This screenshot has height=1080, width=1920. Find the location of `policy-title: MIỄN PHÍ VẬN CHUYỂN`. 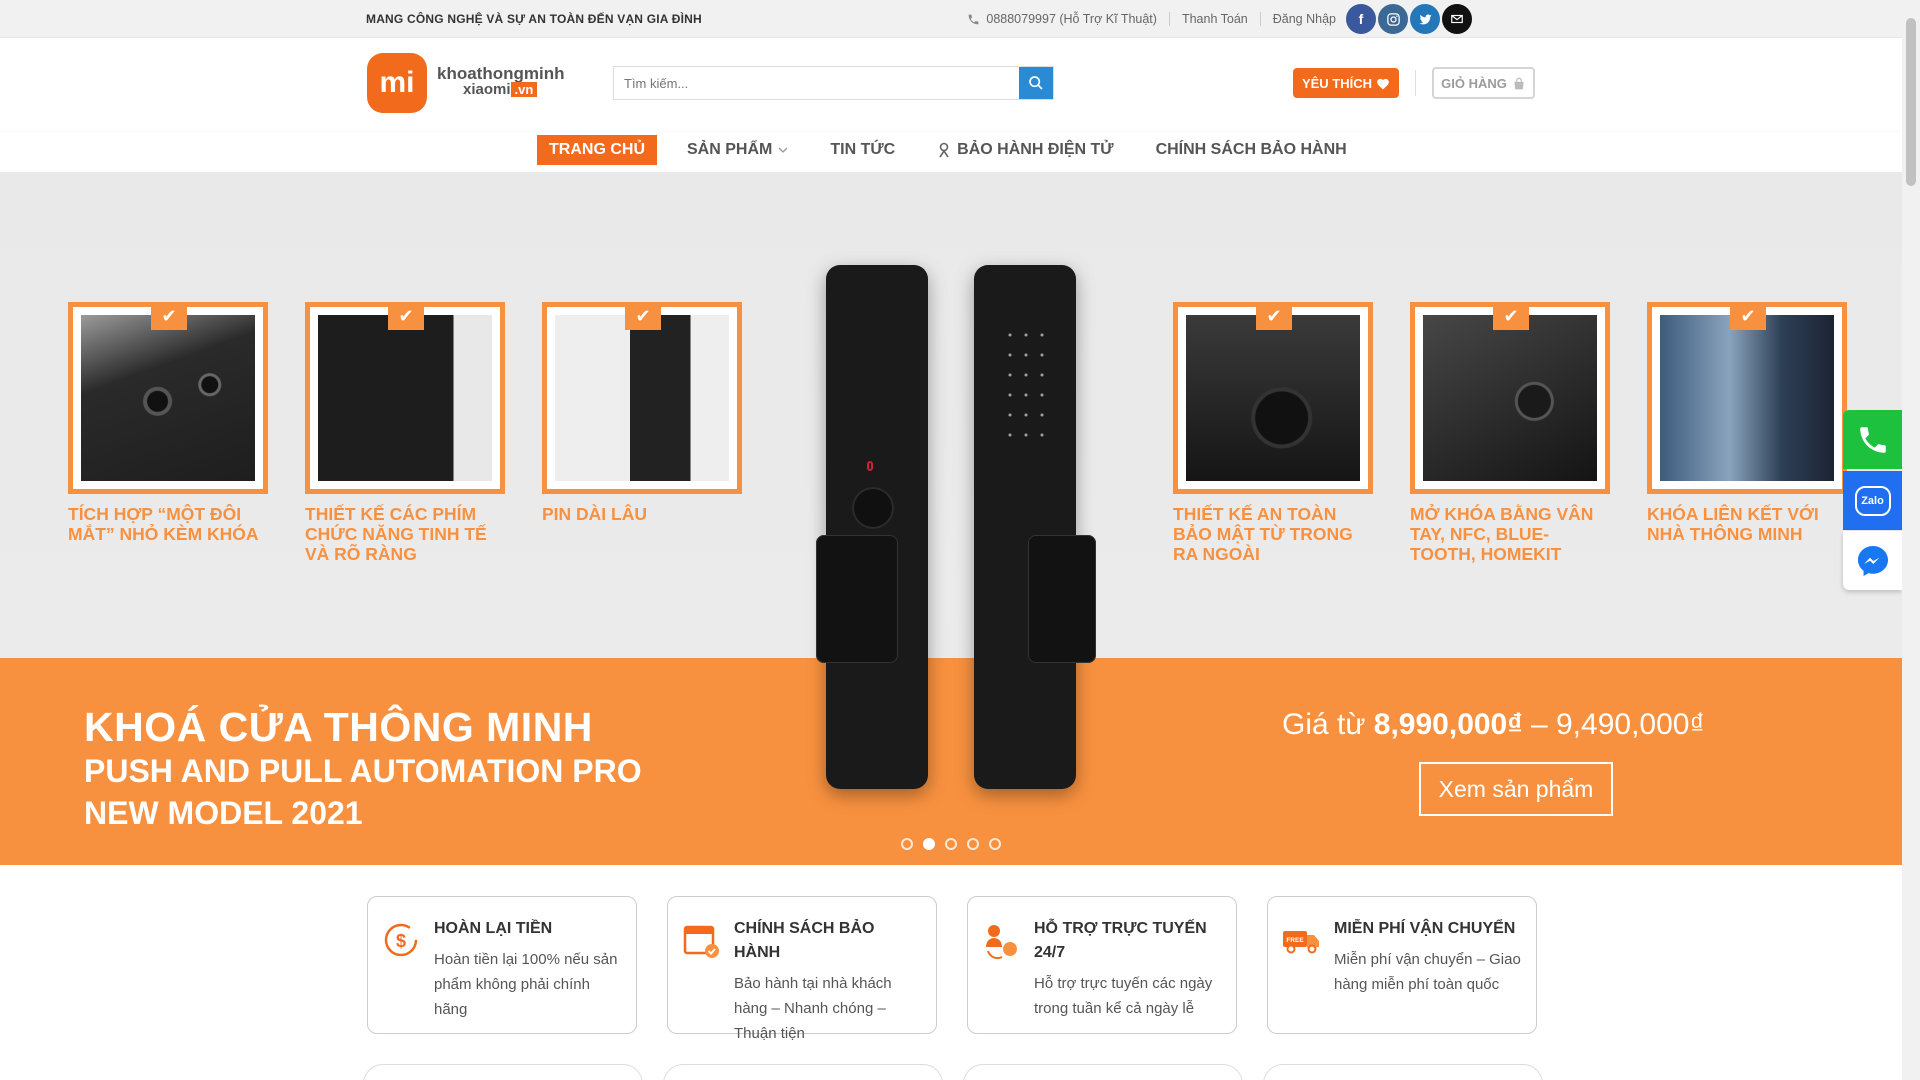

policy-title: MIỄN PHÍ VẬN CHUYỂN is located at coordinates (1425, 928).